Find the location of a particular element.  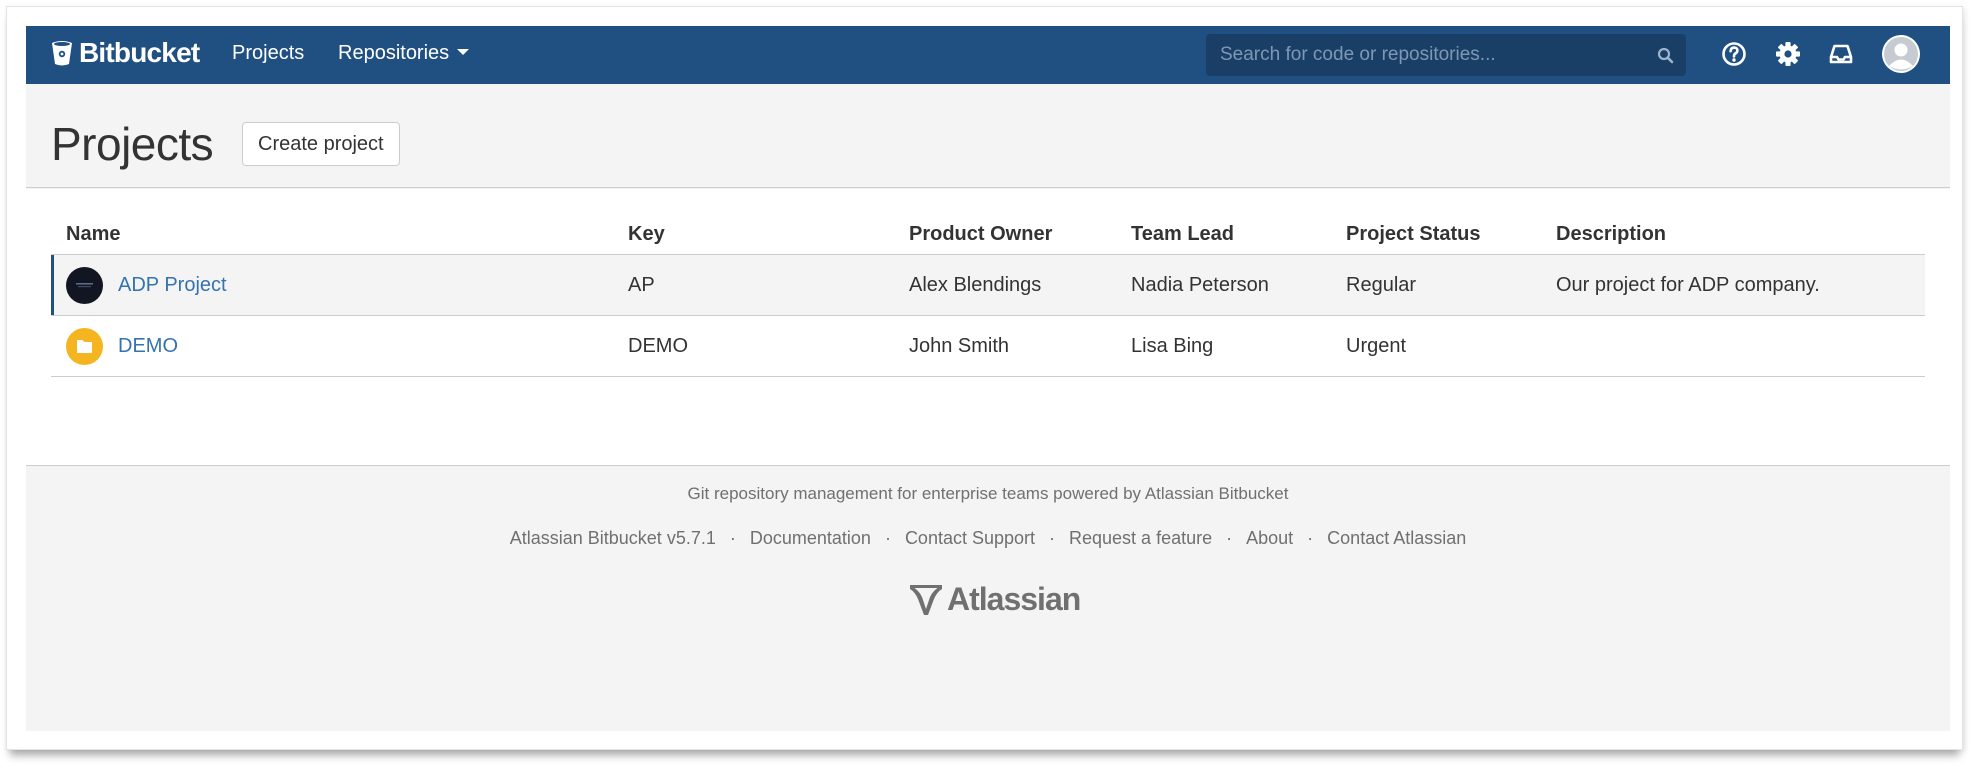

nav-repositories-dropdown: Repositories is located at coordinates (404, 53).